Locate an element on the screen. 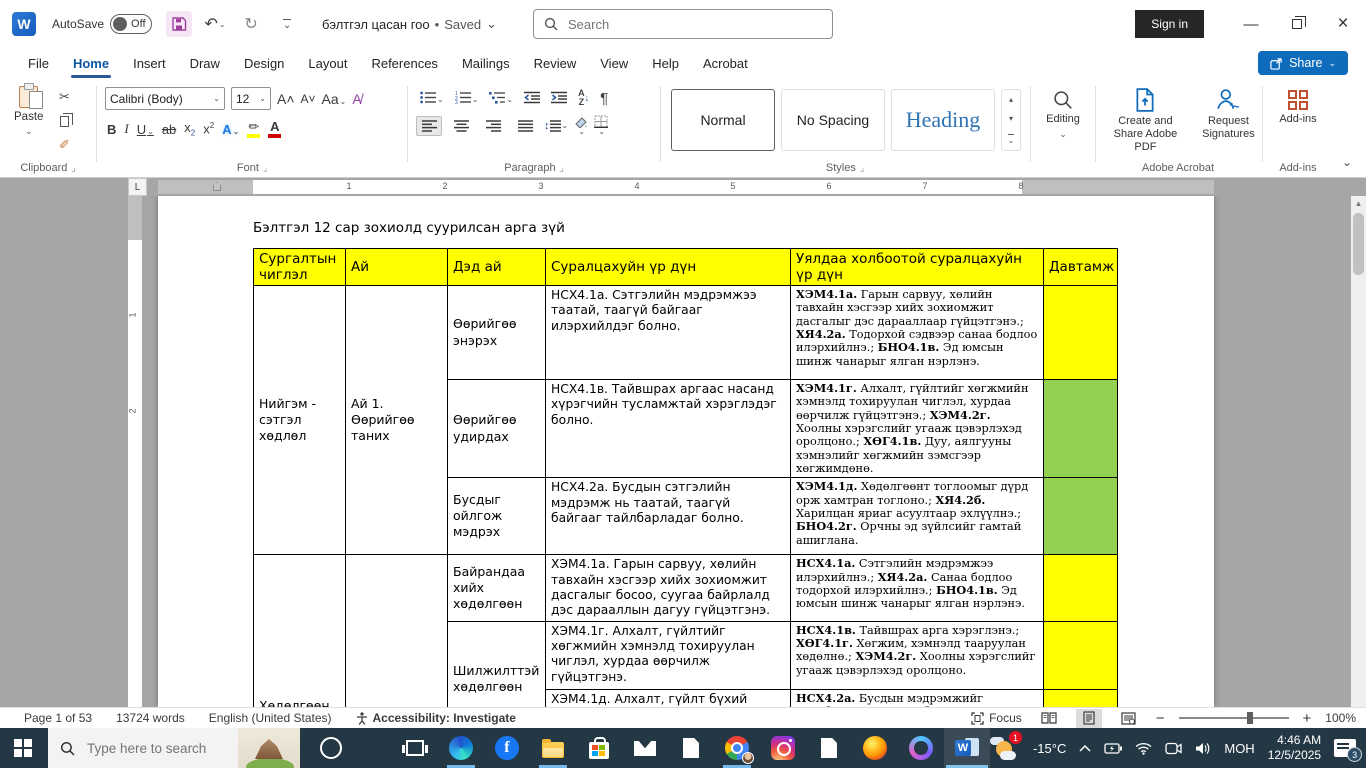 The width and height of the screenshot is (1366, 768). tab-help: Help is located at coordinates (665, 63).